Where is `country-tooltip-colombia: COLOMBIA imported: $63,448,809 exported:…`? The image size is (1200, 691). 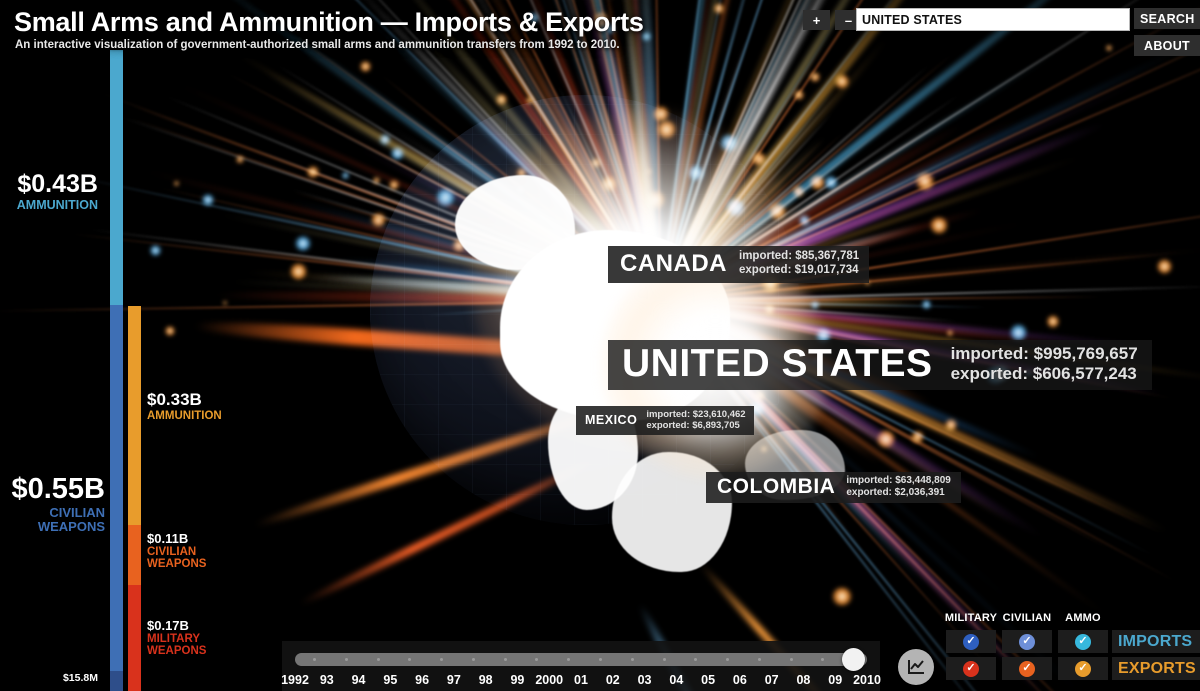
country-tooltip-colombia: COLOMBIA imported: $63,448,809 exported:… is located at coordinates (833, 487).